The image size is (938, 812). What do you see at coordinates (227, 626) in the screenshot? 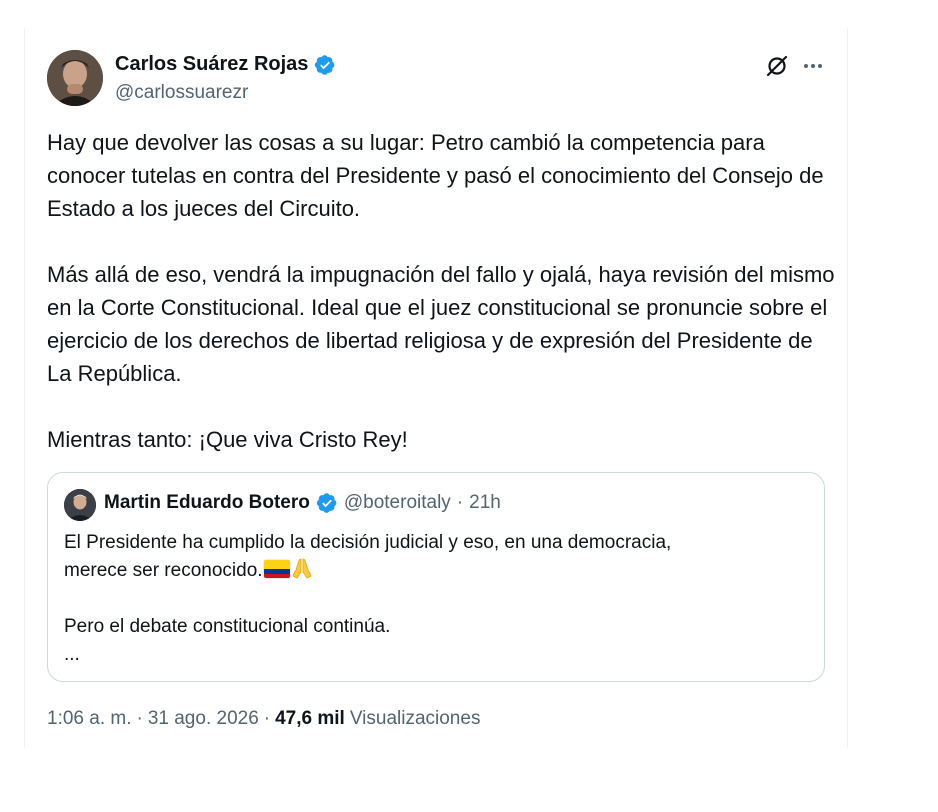
I see `quoted-tweet-line: Pero el debate constitucional continúa.` at bounding box center [227, 626].